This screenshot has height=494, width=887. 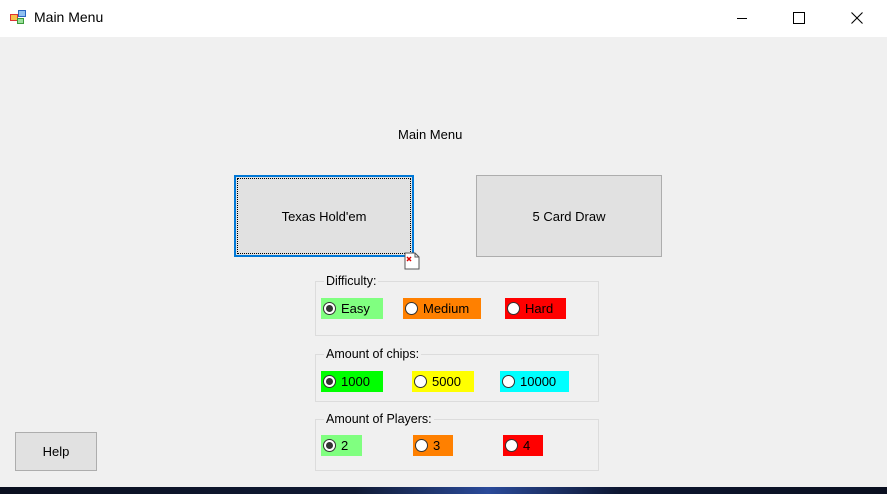 I want to click on chips-label: Amount of chips:, so click(x=373, y=354).